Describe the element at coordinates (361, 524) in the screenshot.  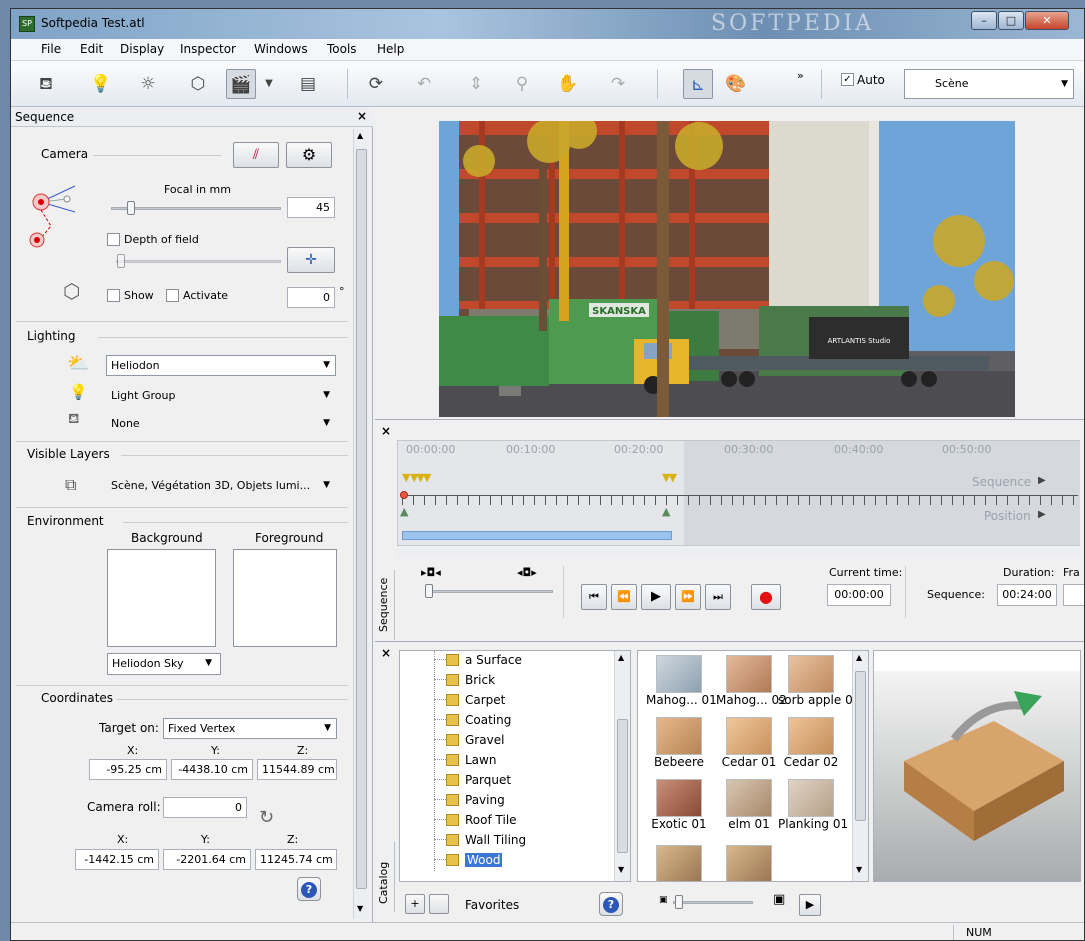
I see `panel-scrollbar: ▲ ▼` at that location.